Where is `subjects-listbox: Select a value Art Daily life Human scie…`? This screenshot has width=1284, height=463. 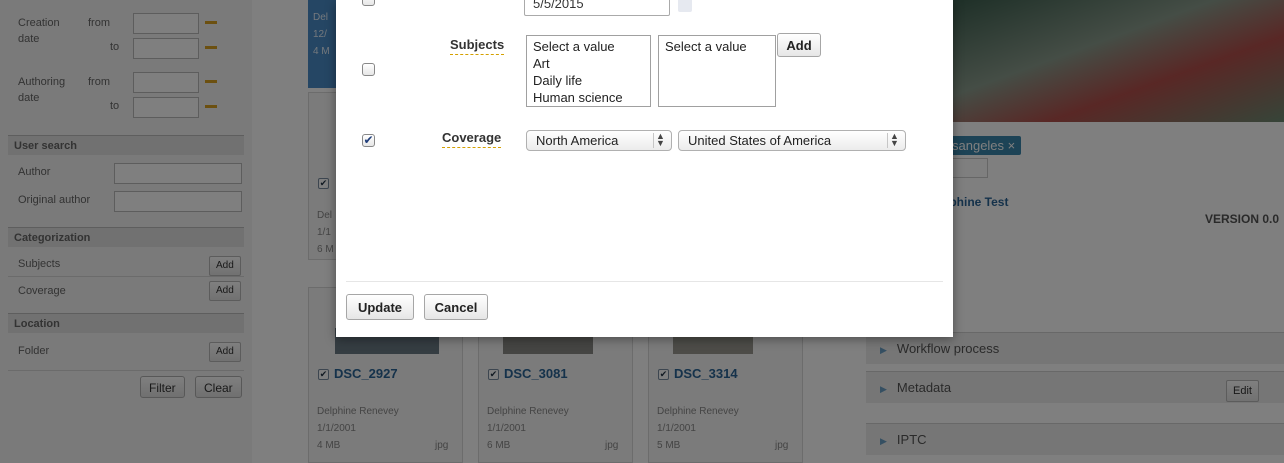
subjects-listbox: Select a value Art Daily life Human scie… is located at coordinates (588, 71).